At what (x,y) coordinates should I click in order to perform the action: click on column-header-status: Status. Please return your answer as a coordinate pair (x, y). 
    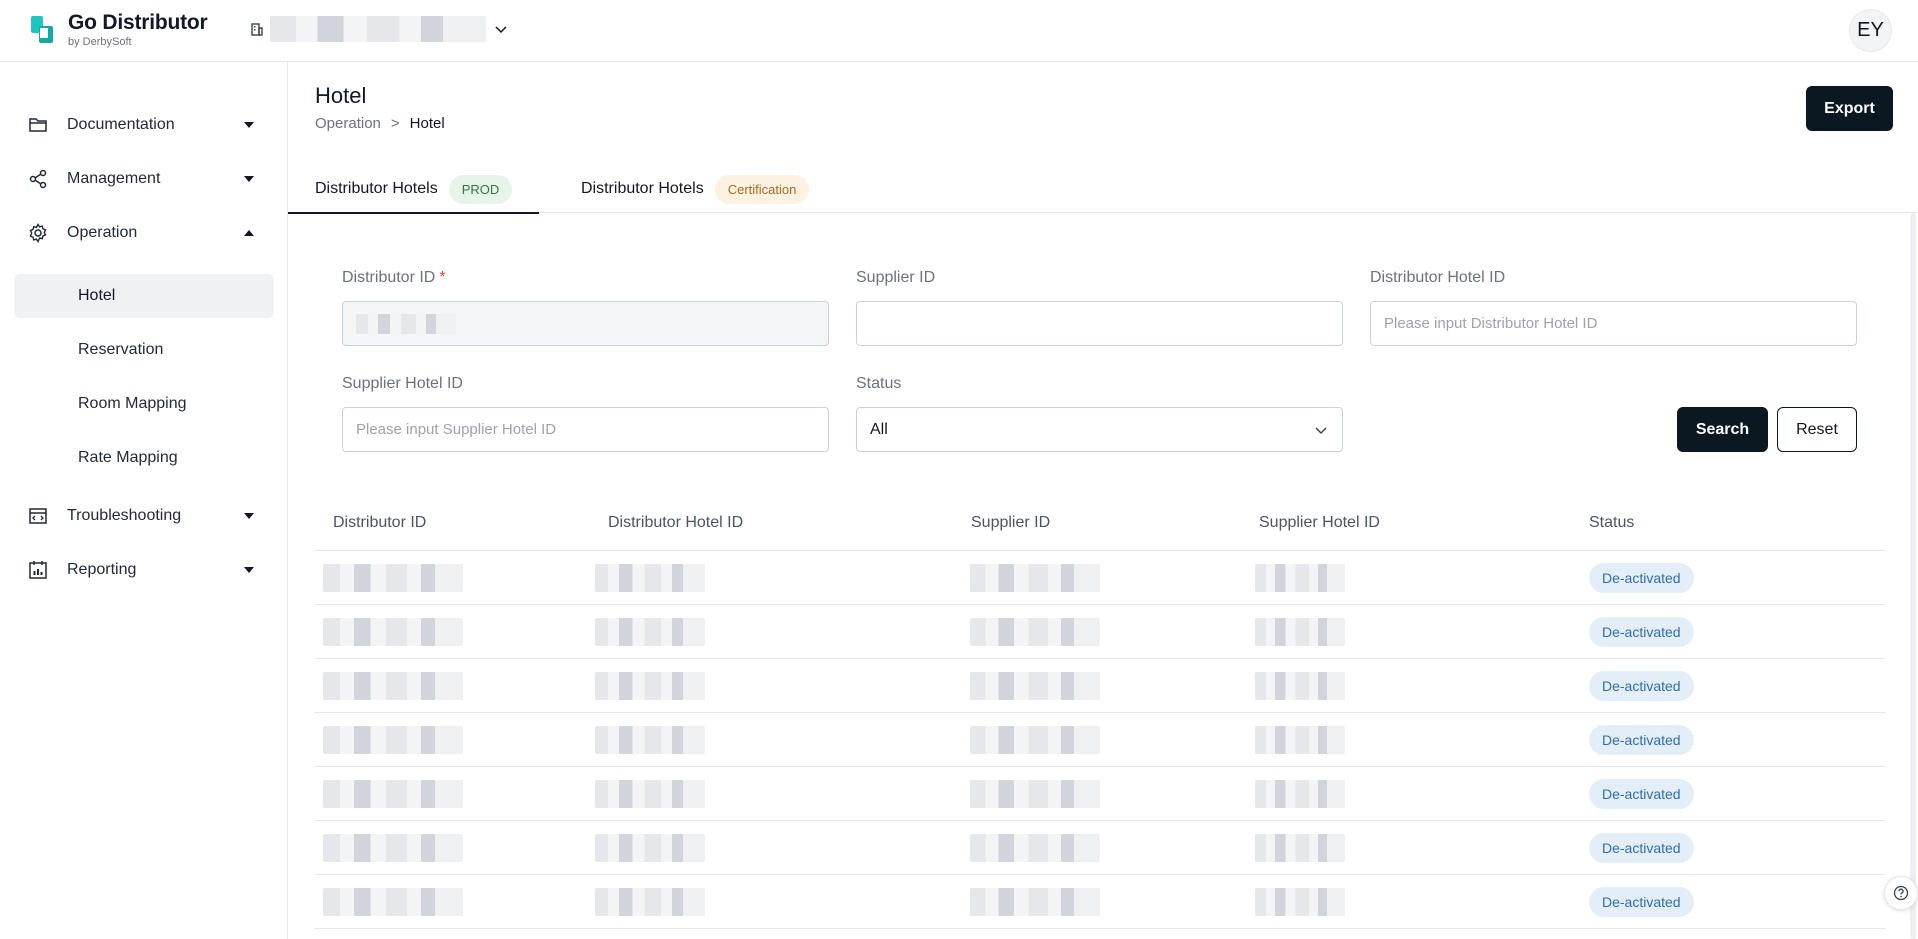
    Looking at the image, I should click on (1611, 523).